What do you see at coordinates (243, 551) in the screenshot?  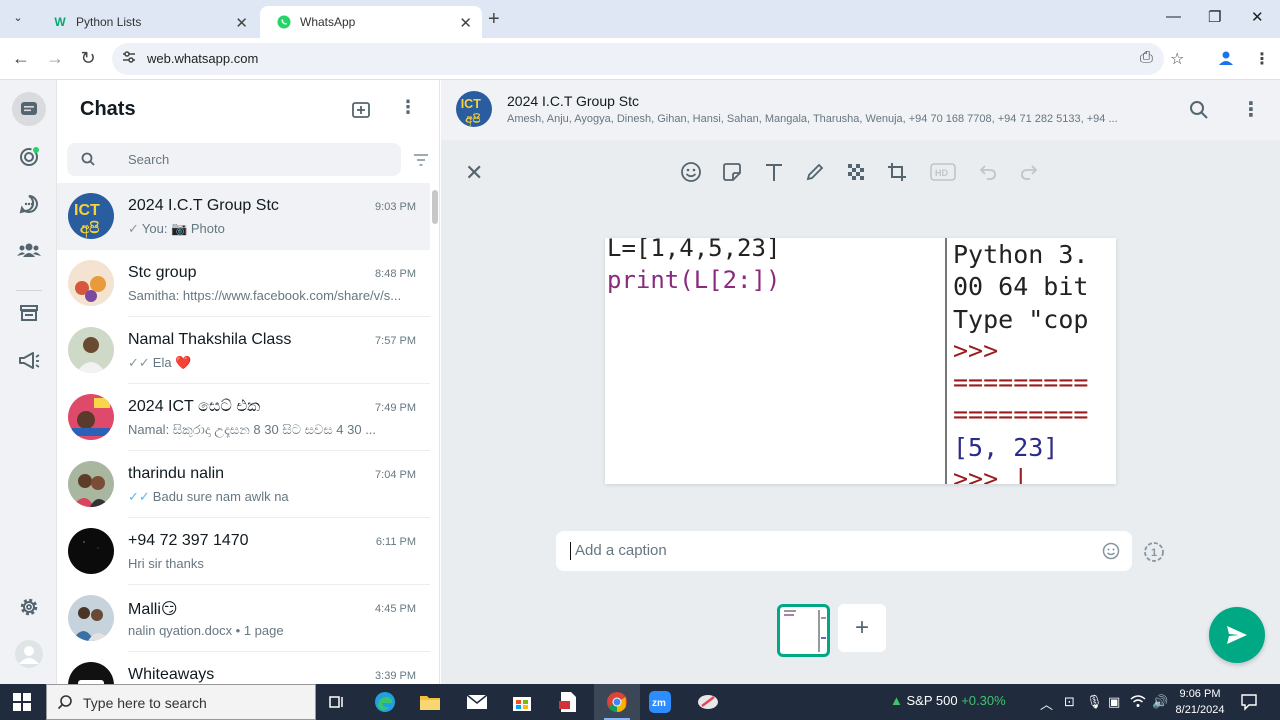 I see `chat-row: +94 72 397 1470 6:11 PM Hri sir thanks` at bounding box center [243, 551].